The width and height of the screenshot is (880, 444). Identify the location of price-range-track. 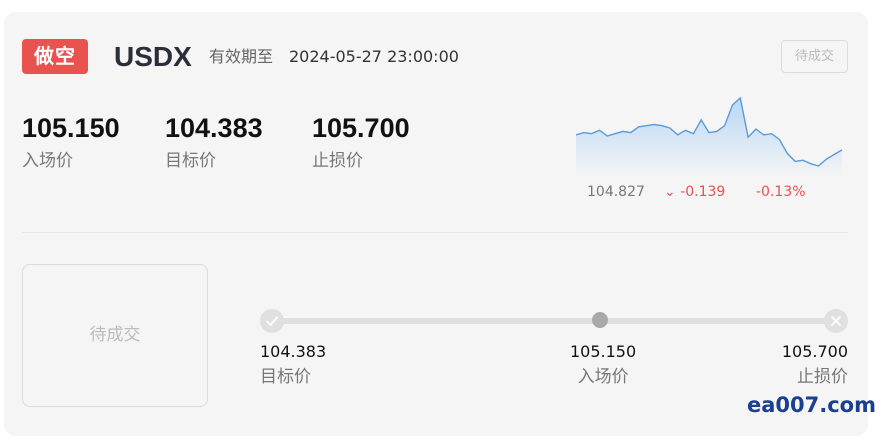
(554, 321).